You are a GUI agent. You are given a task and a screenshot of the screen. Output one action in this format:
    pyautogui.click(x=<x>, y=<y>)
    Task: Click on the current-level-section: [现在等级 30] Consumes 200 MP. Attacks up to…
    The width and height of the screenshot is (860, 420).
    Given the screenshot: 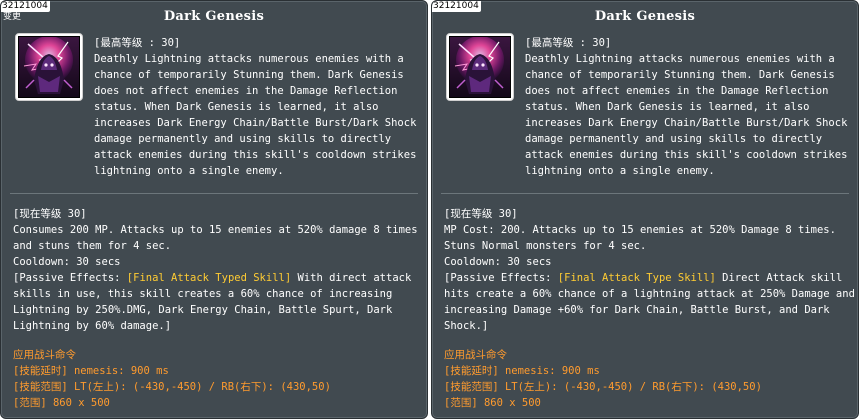 What is the action you would take?
    pyautogui.click(x=216, y=270)
    